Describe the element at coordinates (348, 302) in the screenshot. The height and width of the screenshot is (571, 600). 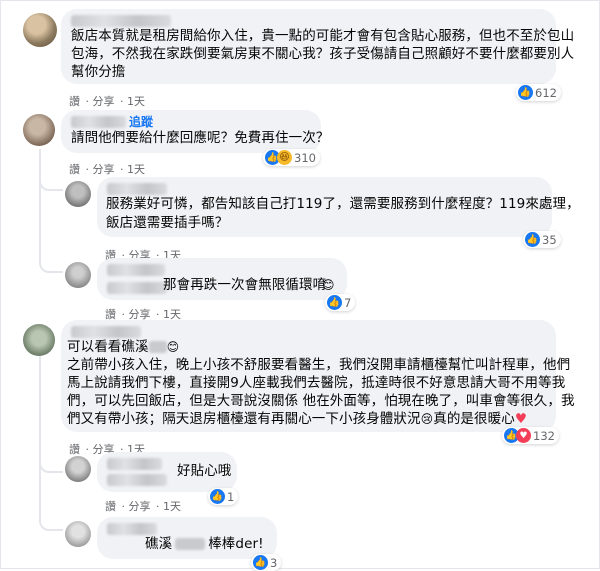
I see `reaction-count: 7` at that location.